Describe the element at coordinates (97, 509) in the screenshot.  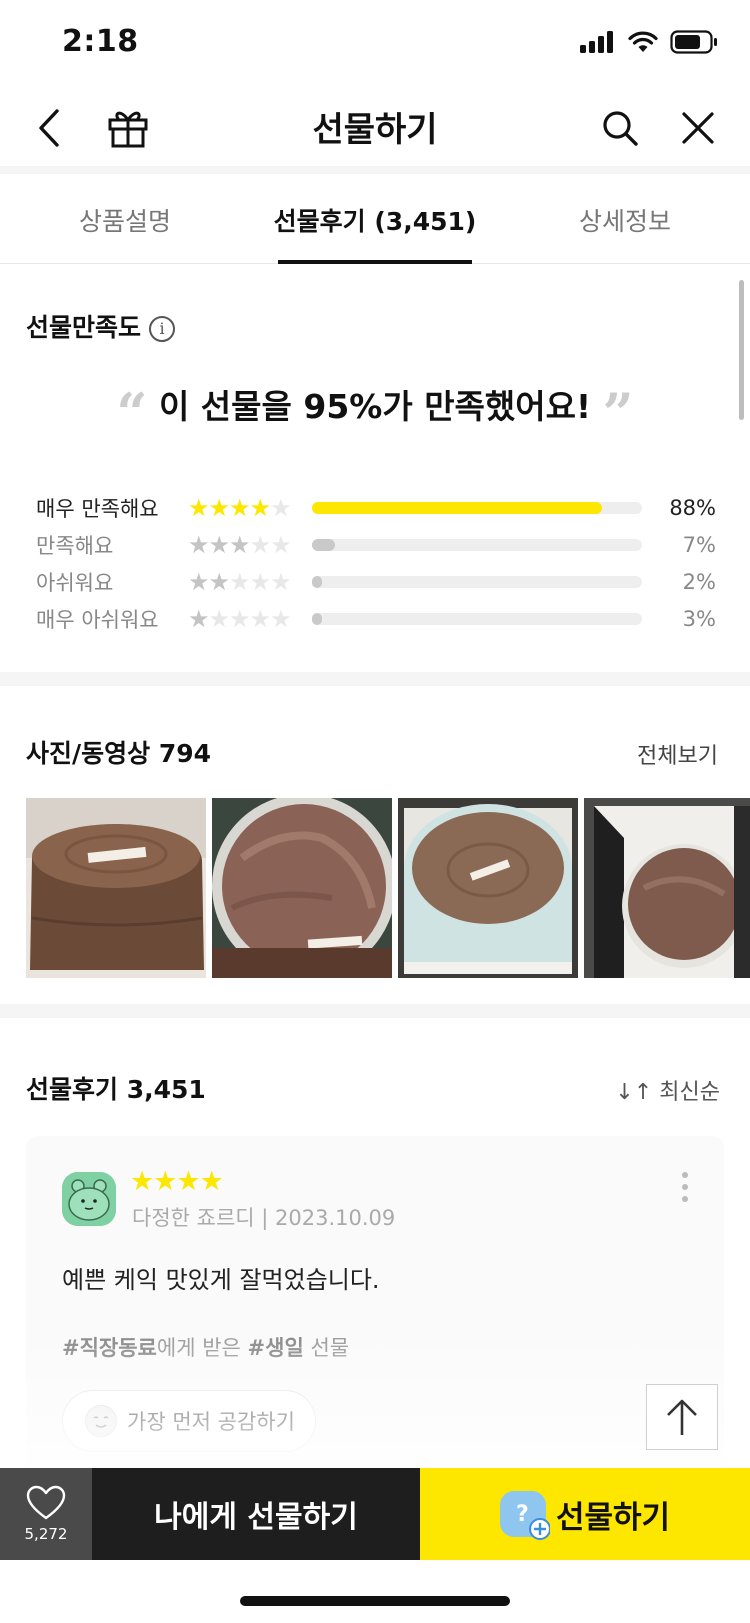
I see `rating-label: 매우 만족해요` at that location.